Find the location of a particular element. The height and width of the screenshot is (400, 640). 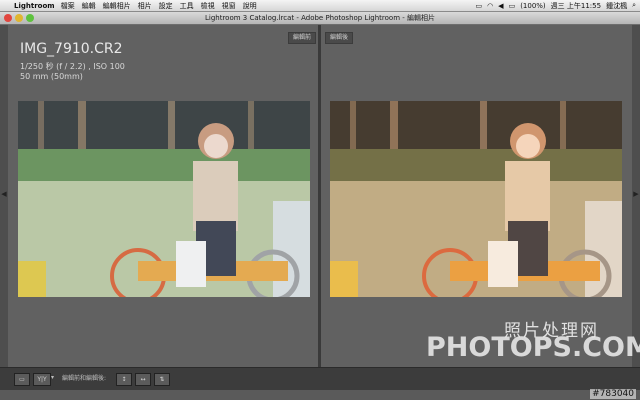

copy-before-to-after-button: ↕ is located at coordinates (124, 379).